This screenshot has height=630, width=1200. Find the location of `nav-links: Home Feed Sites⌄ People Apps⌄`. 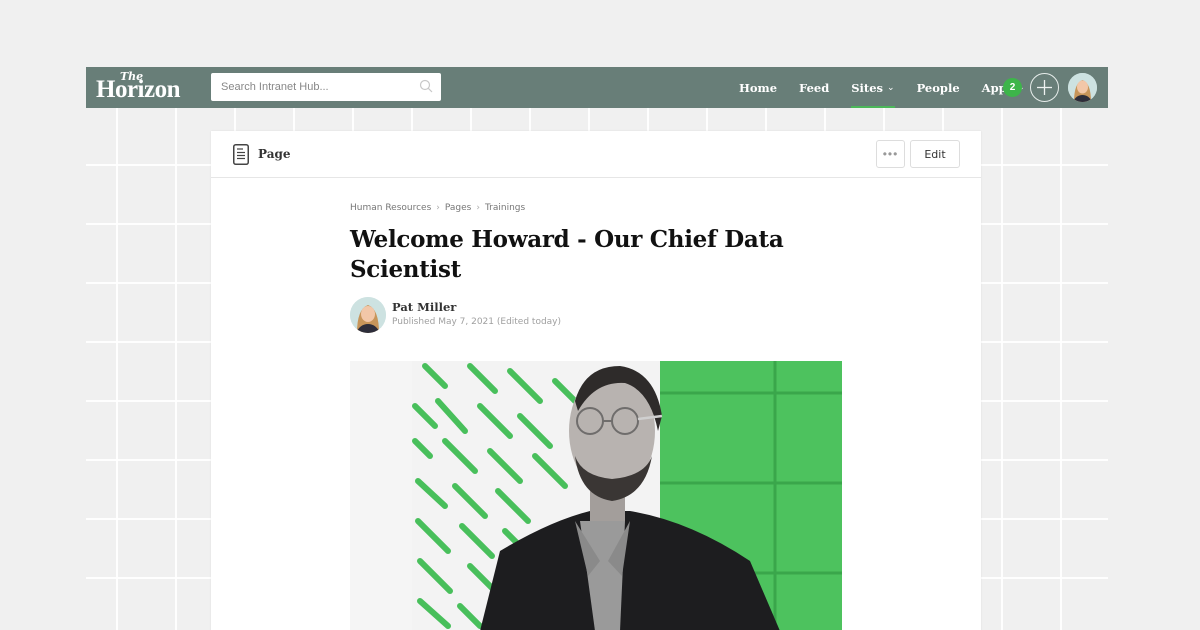

nav-links: Home Feed Sites⌄ People Apps⌄ is located at coordinates (893, 87).